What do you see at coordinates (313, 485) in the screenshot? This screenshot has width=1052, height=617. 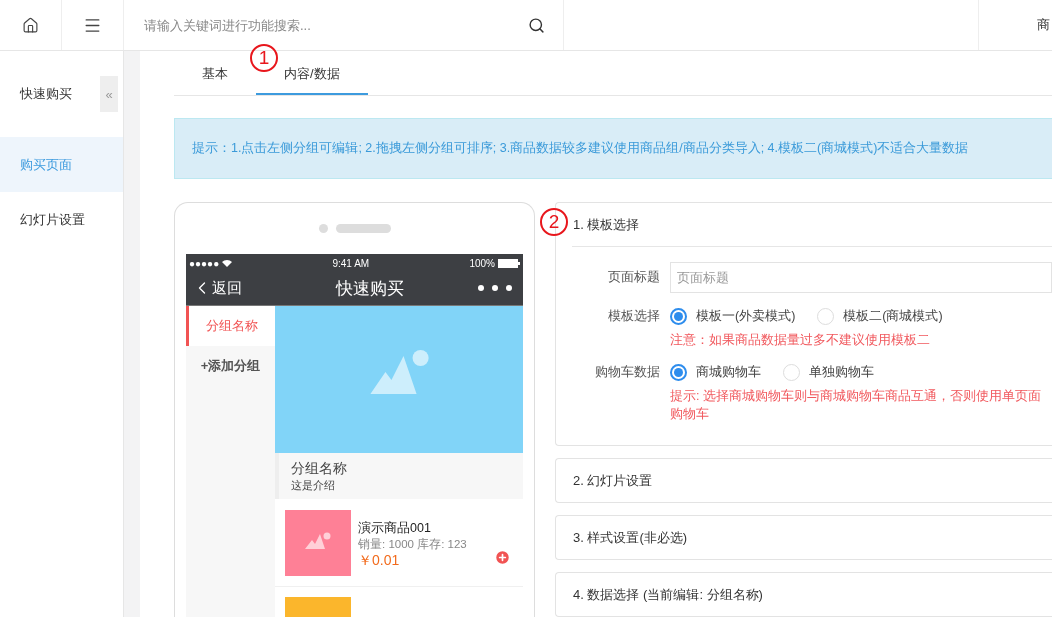 I see `group-intro: 这是介绍` at bounding box center [313, 485].